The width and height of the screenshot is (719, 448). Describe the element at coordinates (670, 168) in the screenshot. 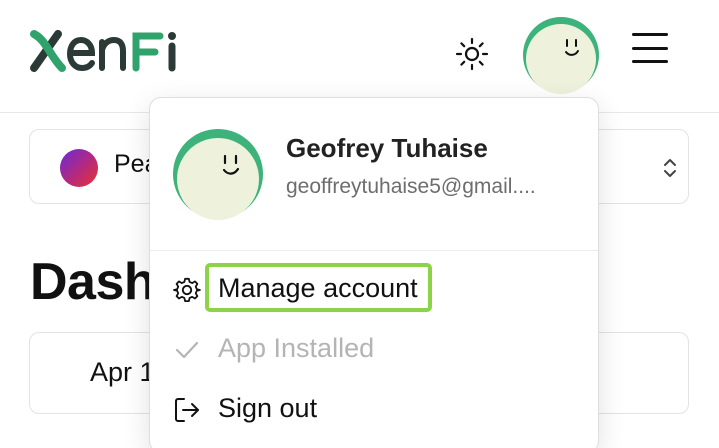

I see `chevron-up-down-icon` at that location.